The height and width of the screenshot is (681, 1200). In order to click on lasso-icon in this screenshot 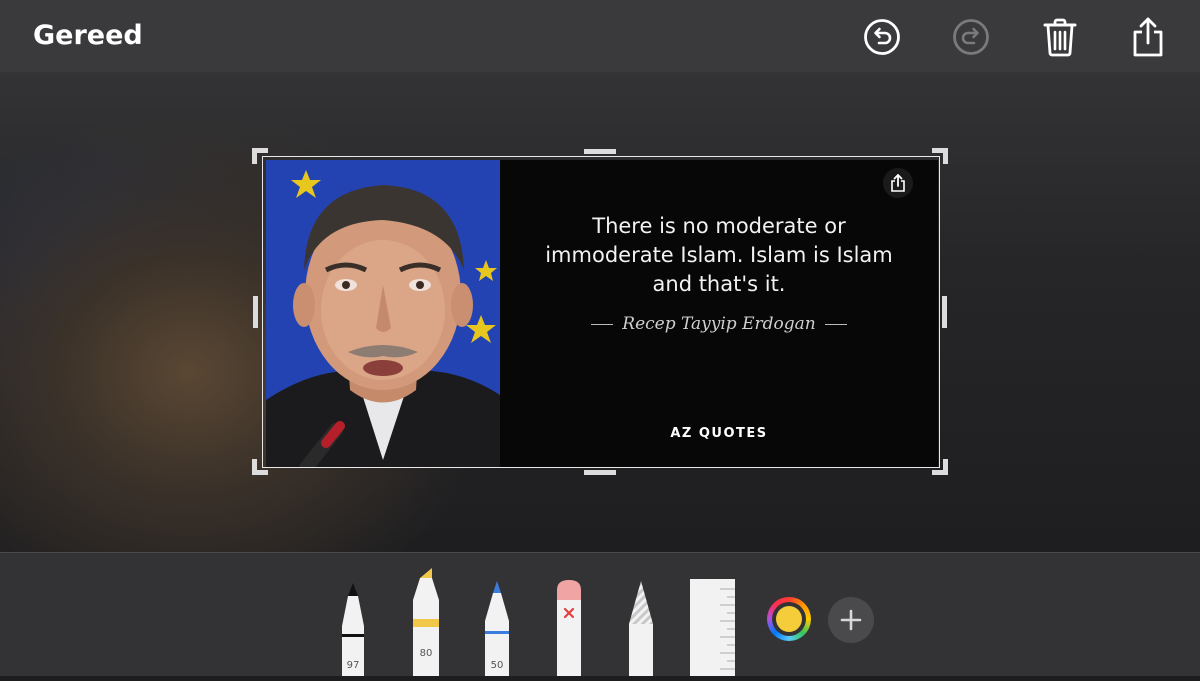, I will do `click(641, 628)`.